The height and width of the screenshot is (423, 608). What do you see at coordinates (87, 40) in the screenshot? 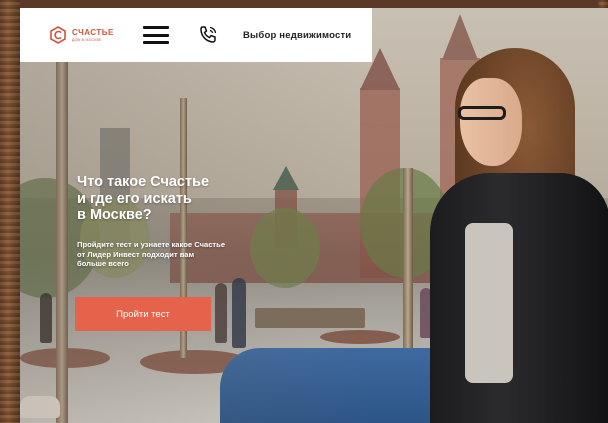
I see `logo-subtitle: ДОМ В МОСКВЕ` at bounding box center [87, 40].